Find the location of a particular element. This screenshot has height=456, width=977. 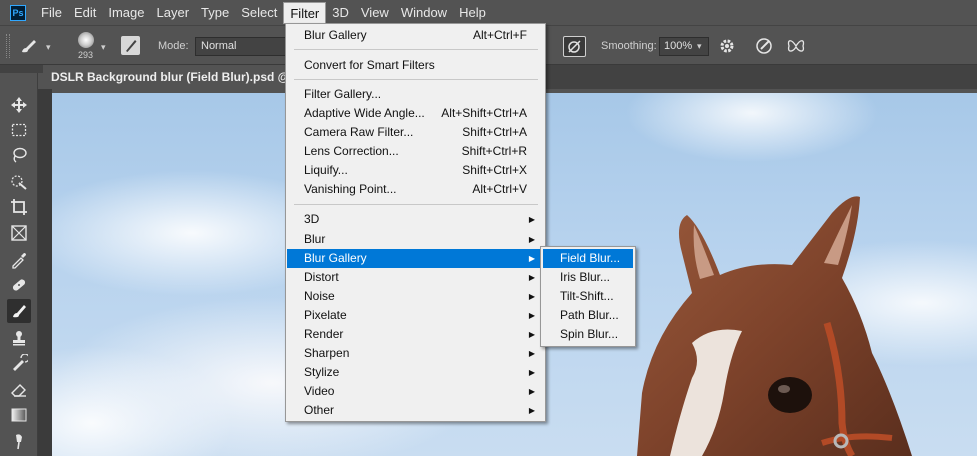

menu-3d: 3D is located at coordinates (340, 13).